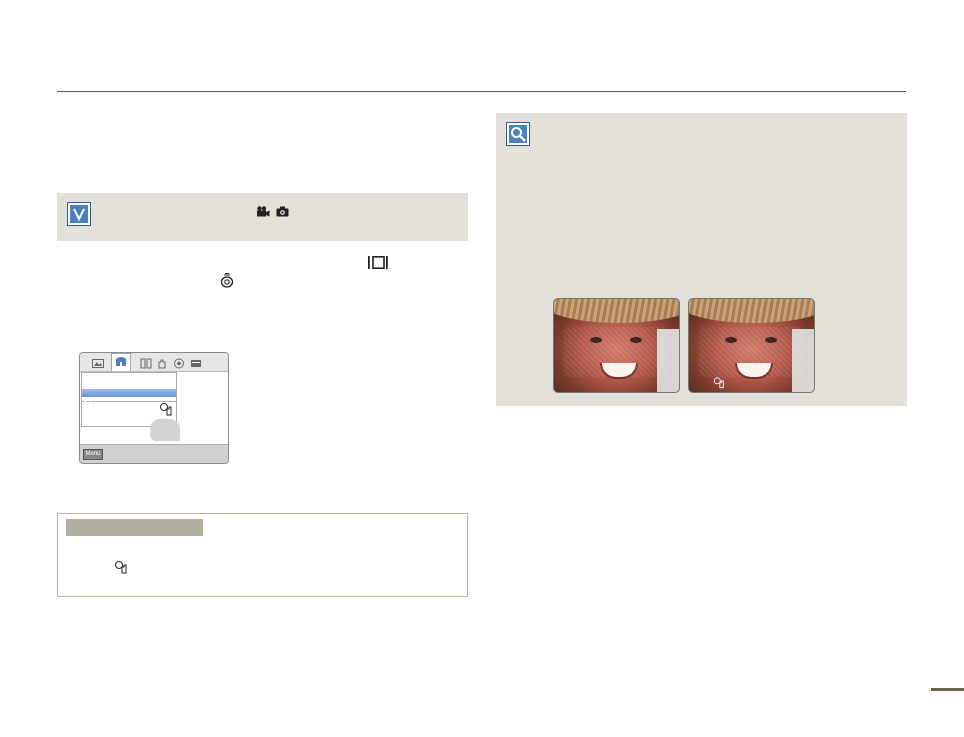 The width and height of the screenshot is (964, 737). Describe the element at coordinates (947, 689) in the screenshot. I see `page-number-bar` at that location.